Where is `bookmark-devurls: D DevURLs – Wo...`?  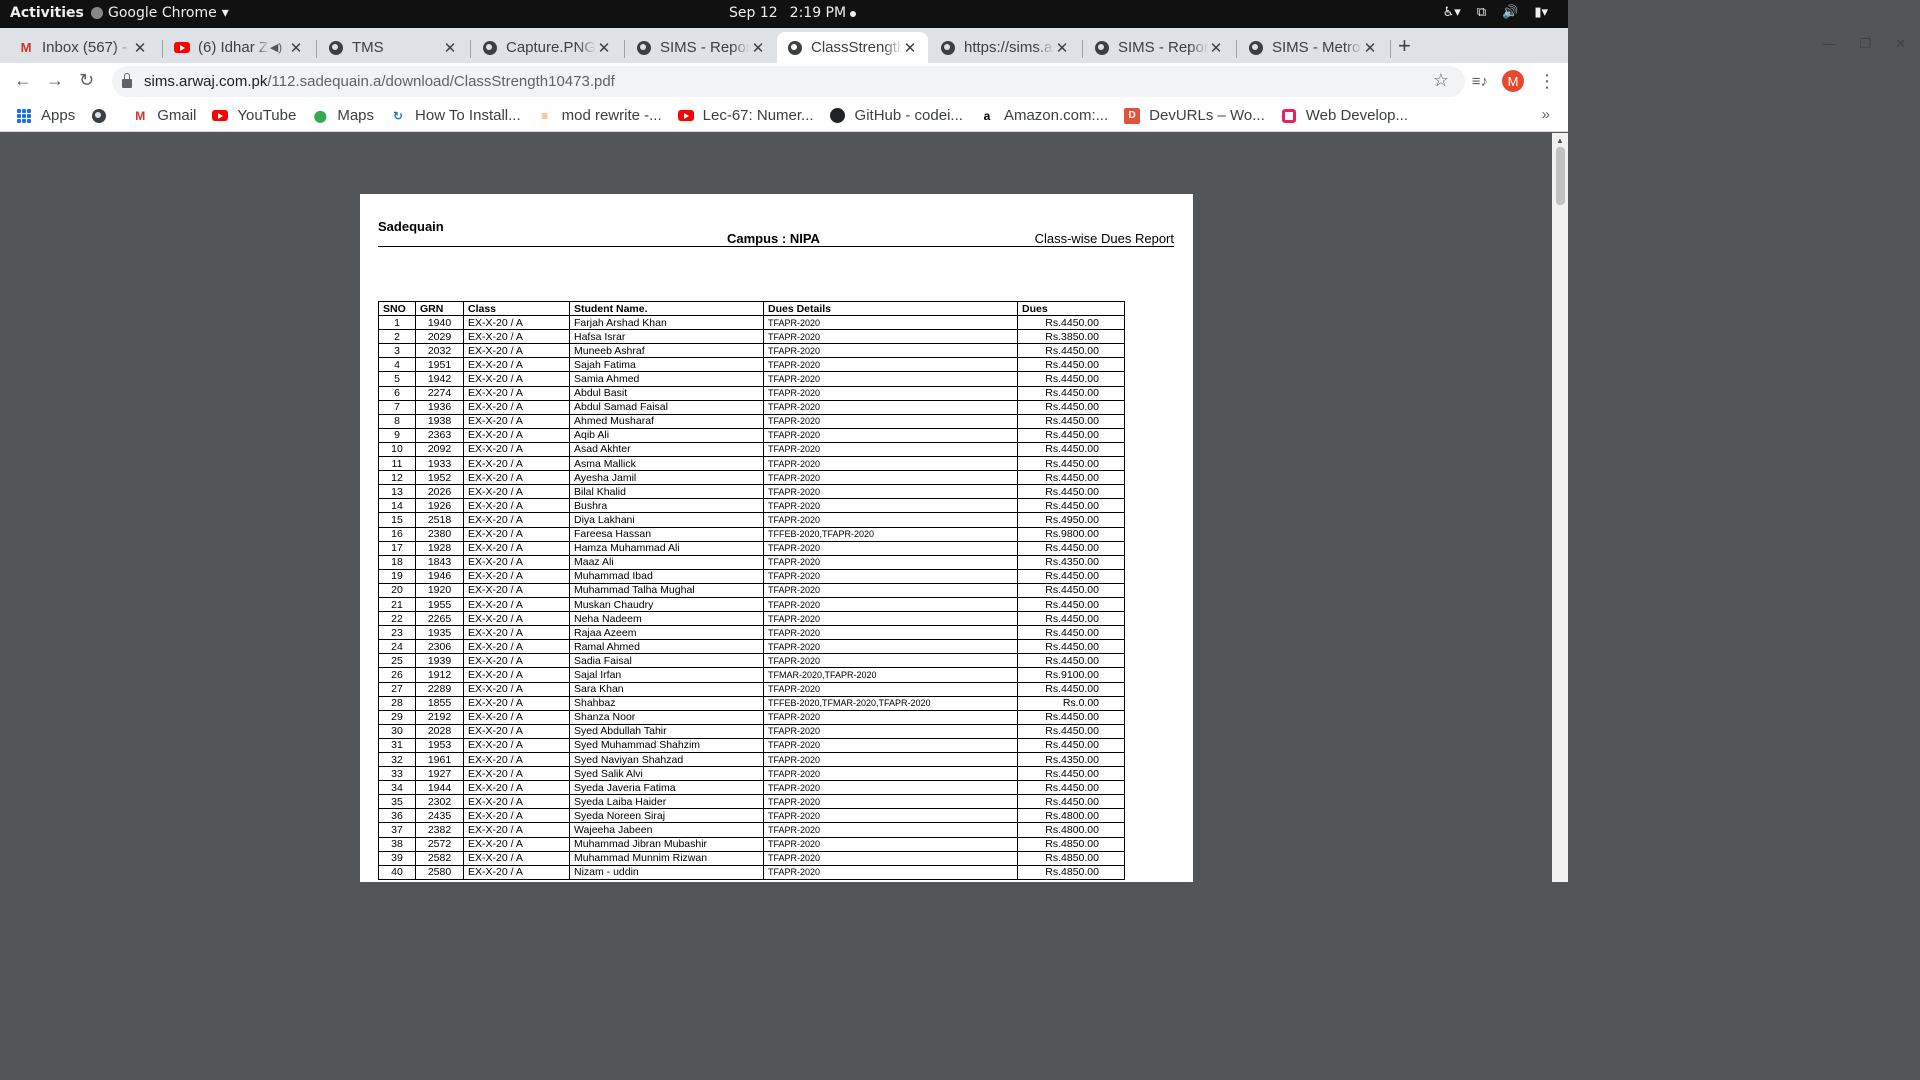
bookmark-devurls: D DevURLs – Wo... is located at coordinates (1194, 115).